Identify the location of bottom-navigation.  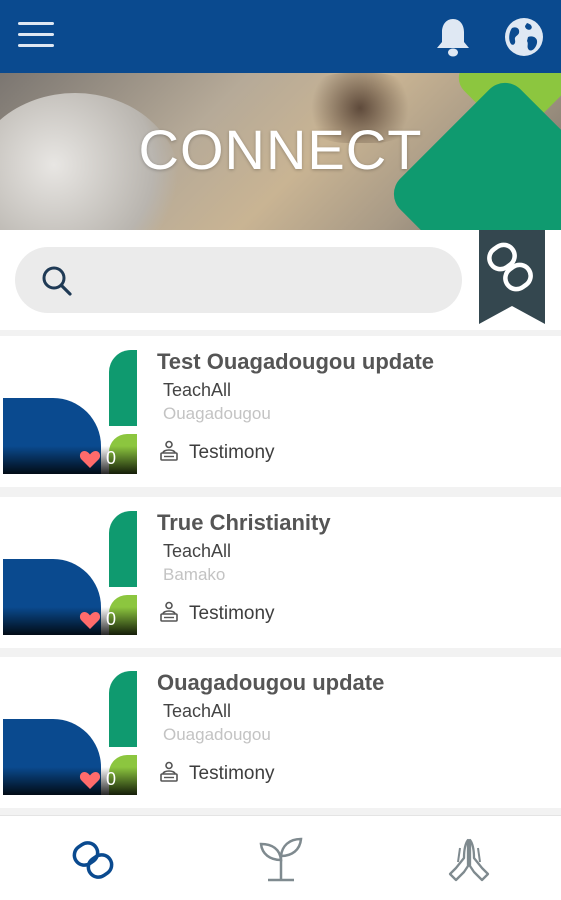
(280, 857).